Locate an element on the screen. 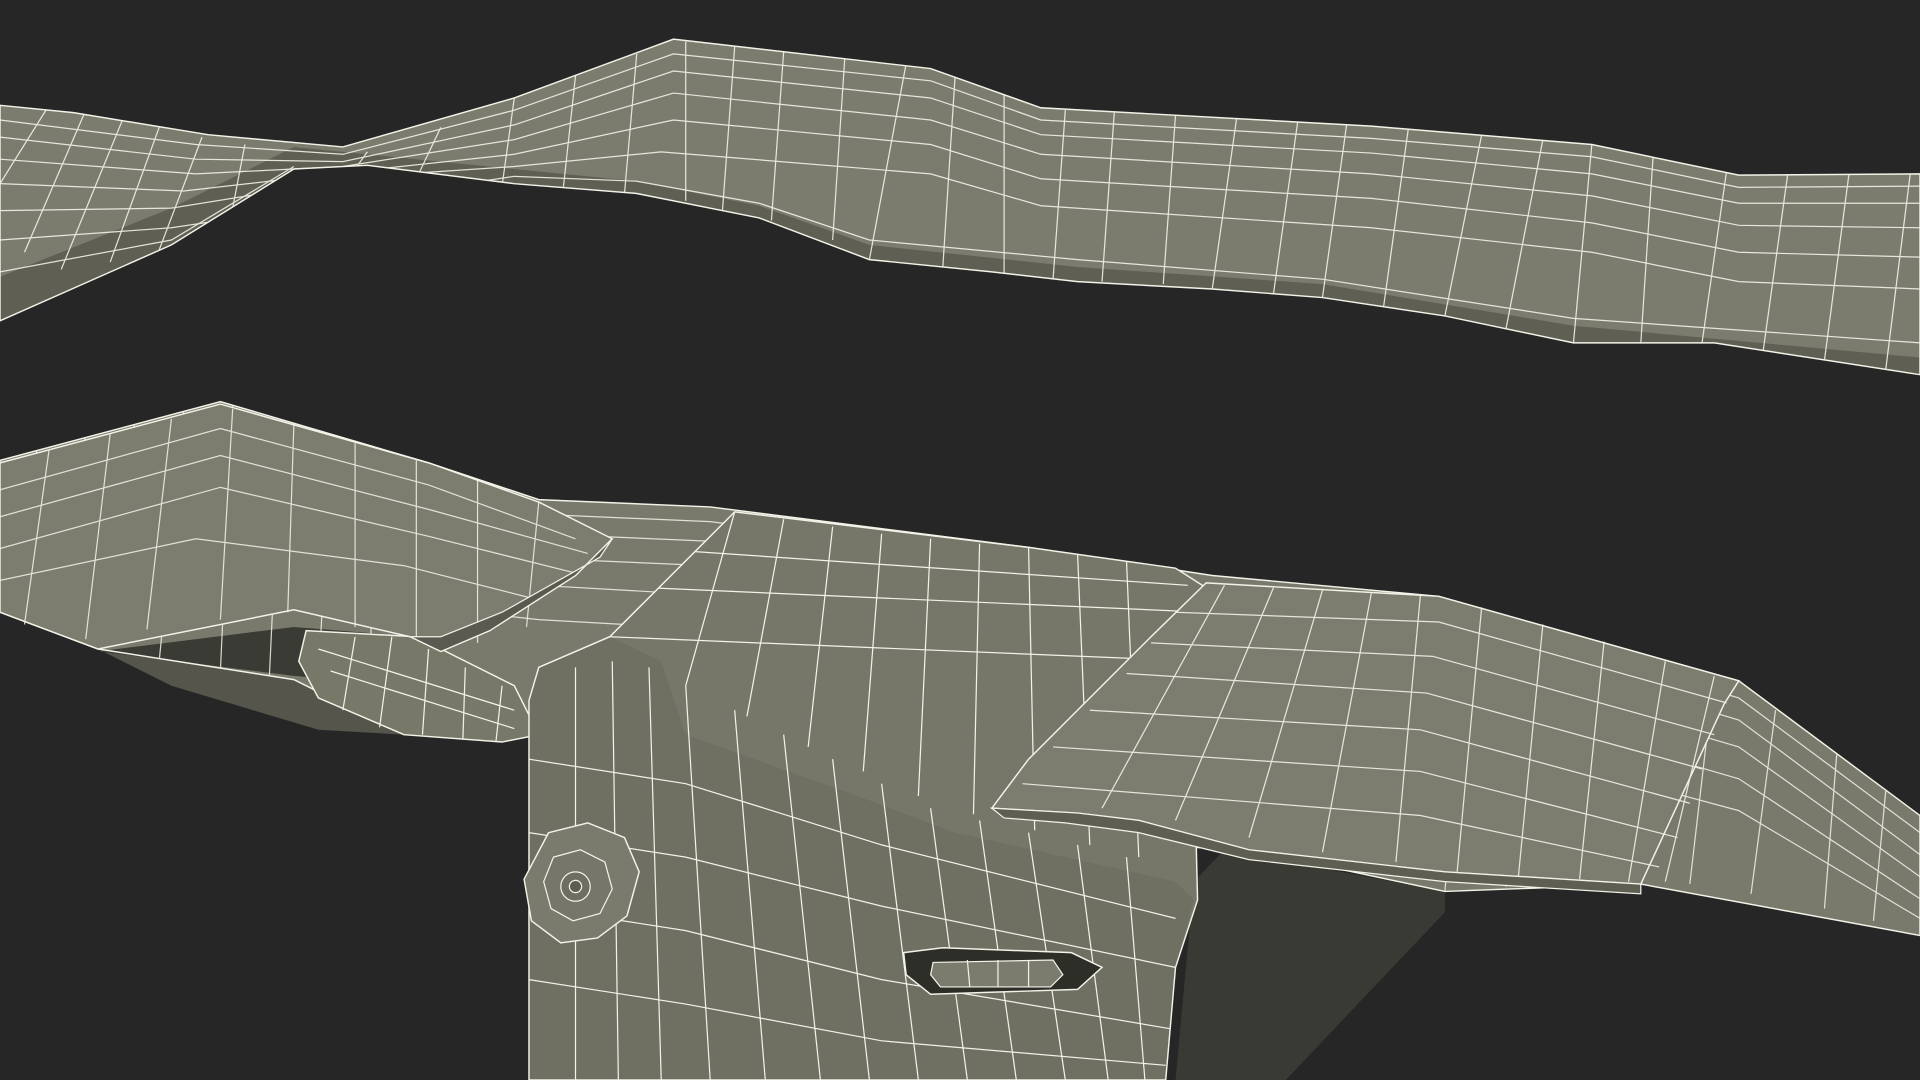  right-strap-gap-shadow is located at coordinates (1310, 964).